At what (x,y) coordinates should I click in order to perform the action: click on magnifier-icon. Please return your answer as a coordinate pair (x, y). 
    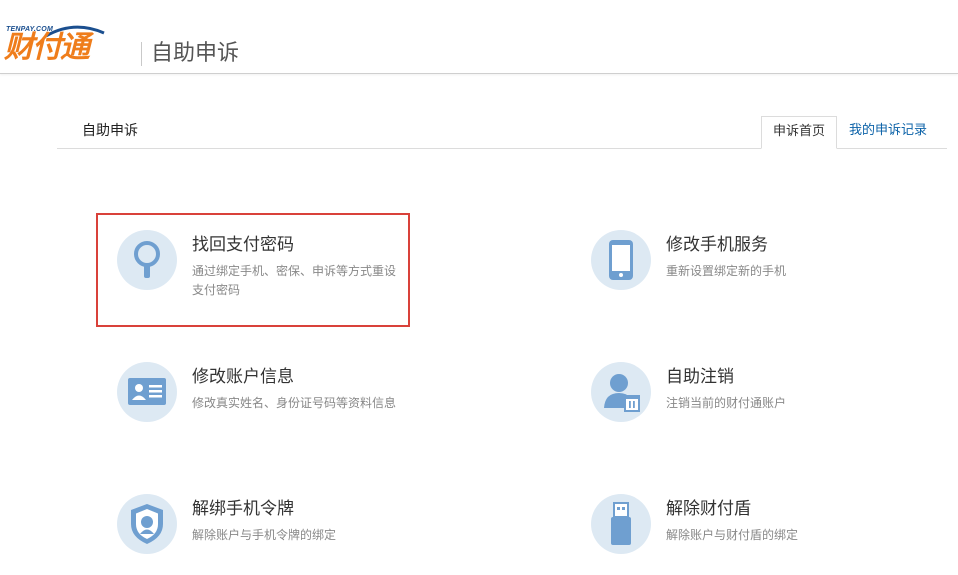
    Looking at the image, I should click on (147, 260).